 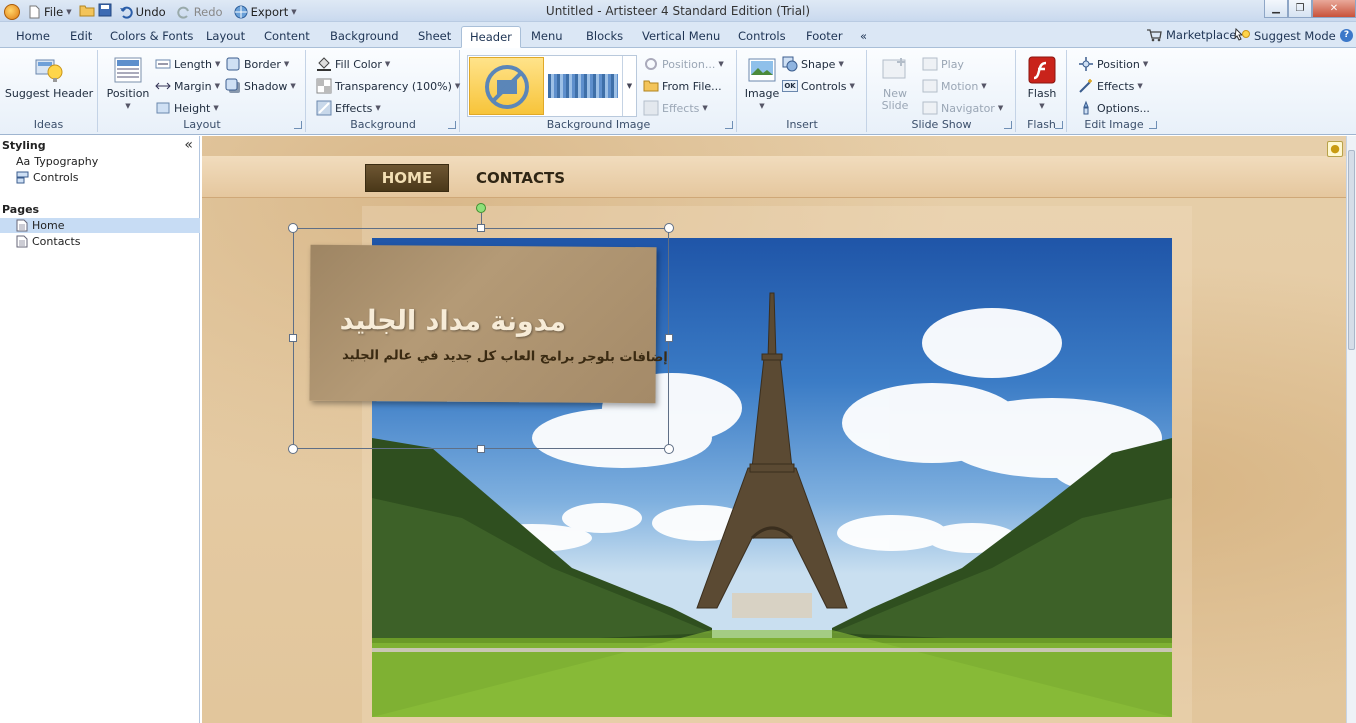 I want to click on height-icon, so click(x=163, y=108).